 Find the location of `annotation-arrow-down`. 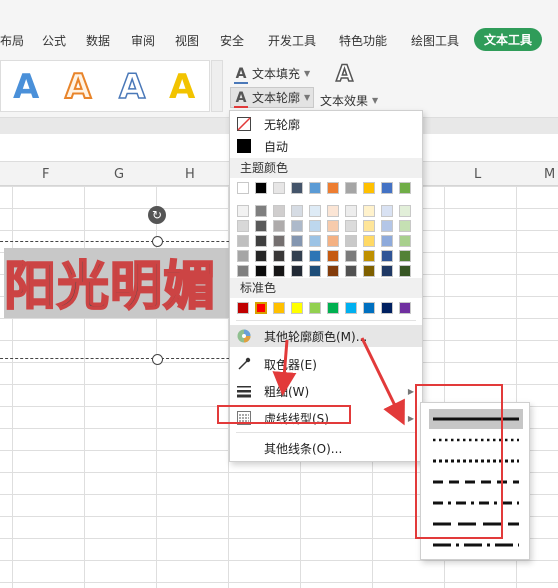

annotation-arrow-down is located at coordinates (284, 367).